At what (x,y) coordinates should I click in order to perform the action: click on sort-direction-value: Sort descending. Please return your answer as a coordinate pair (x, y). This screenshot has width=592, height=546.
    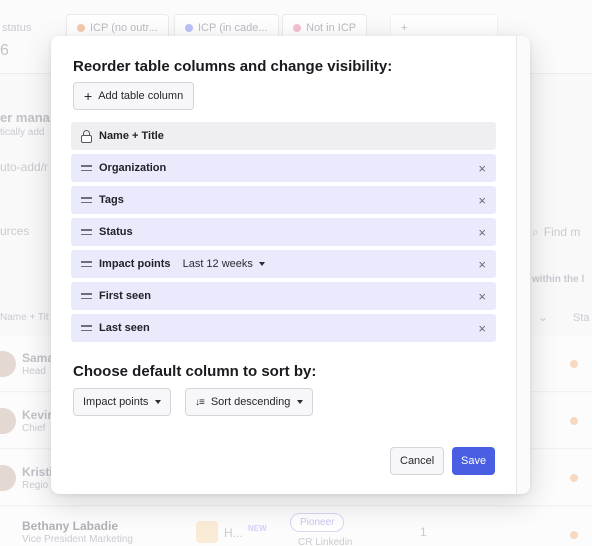
    Looking at the image, I should click on (250, 402).